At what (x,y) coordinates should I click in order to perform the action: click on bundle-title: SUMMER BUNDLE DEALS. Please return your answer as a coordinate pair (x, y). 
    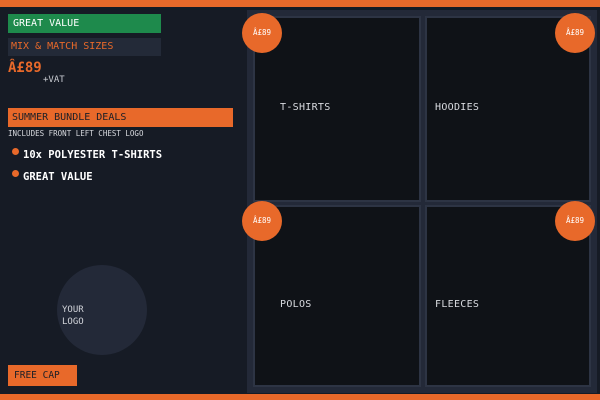
    Looking at the image, I should click on (120, 117).